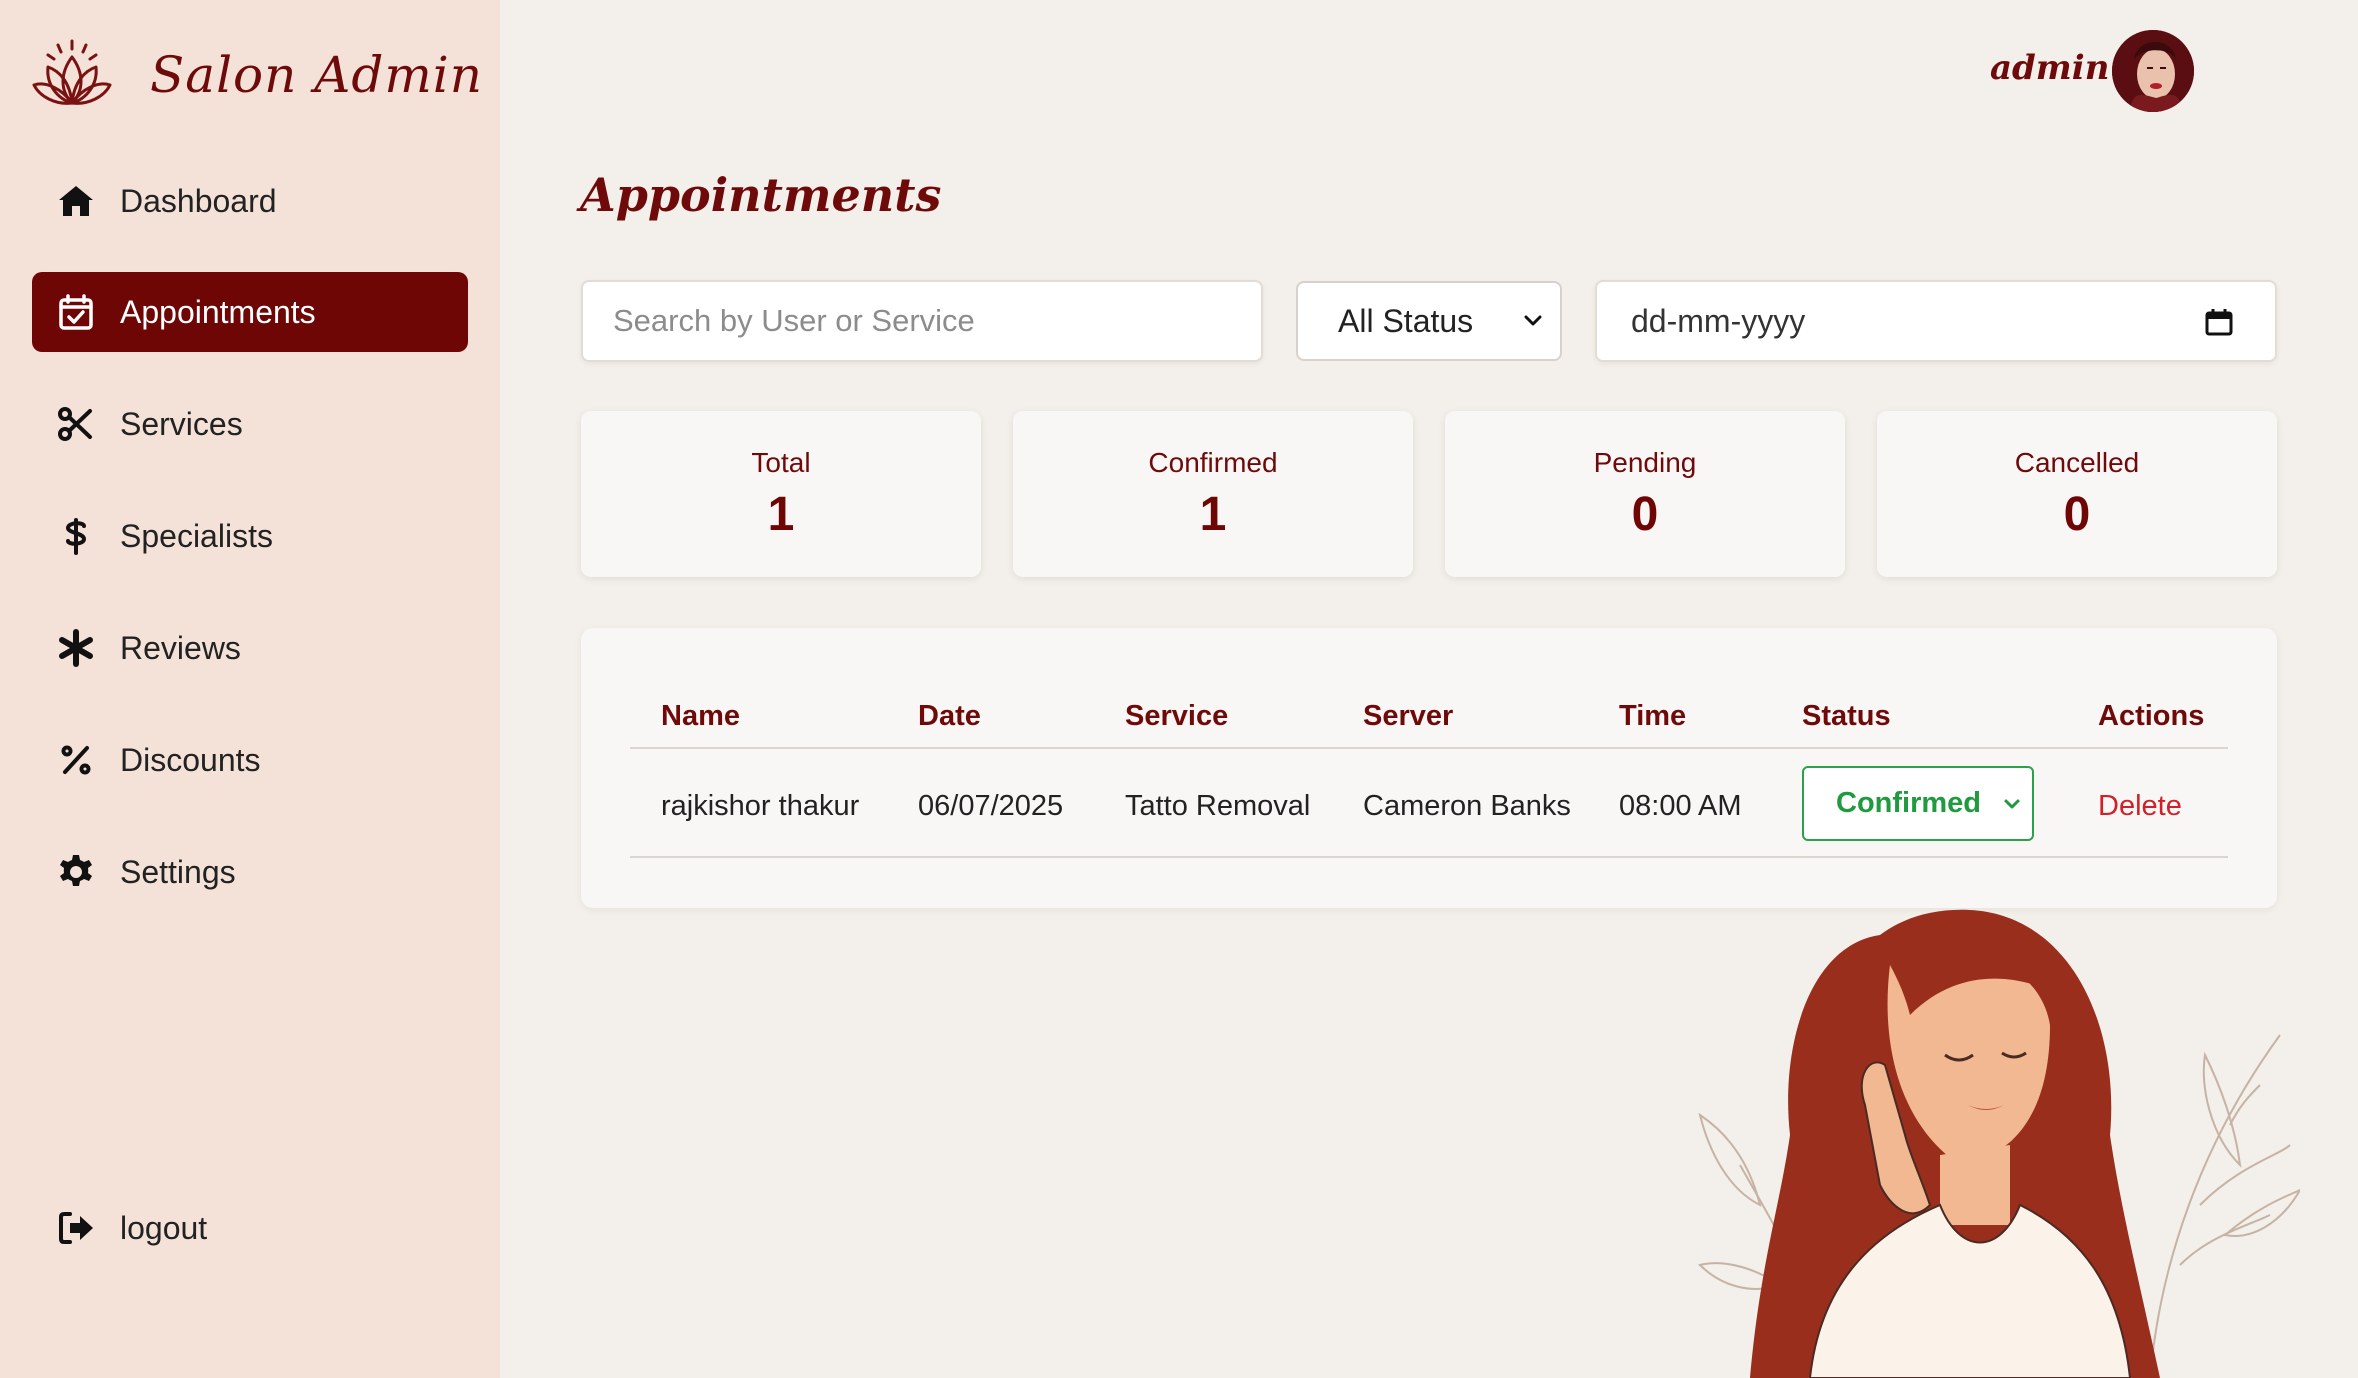  I want to click on sidebar-item-logout: logout, so click(250, 1228).